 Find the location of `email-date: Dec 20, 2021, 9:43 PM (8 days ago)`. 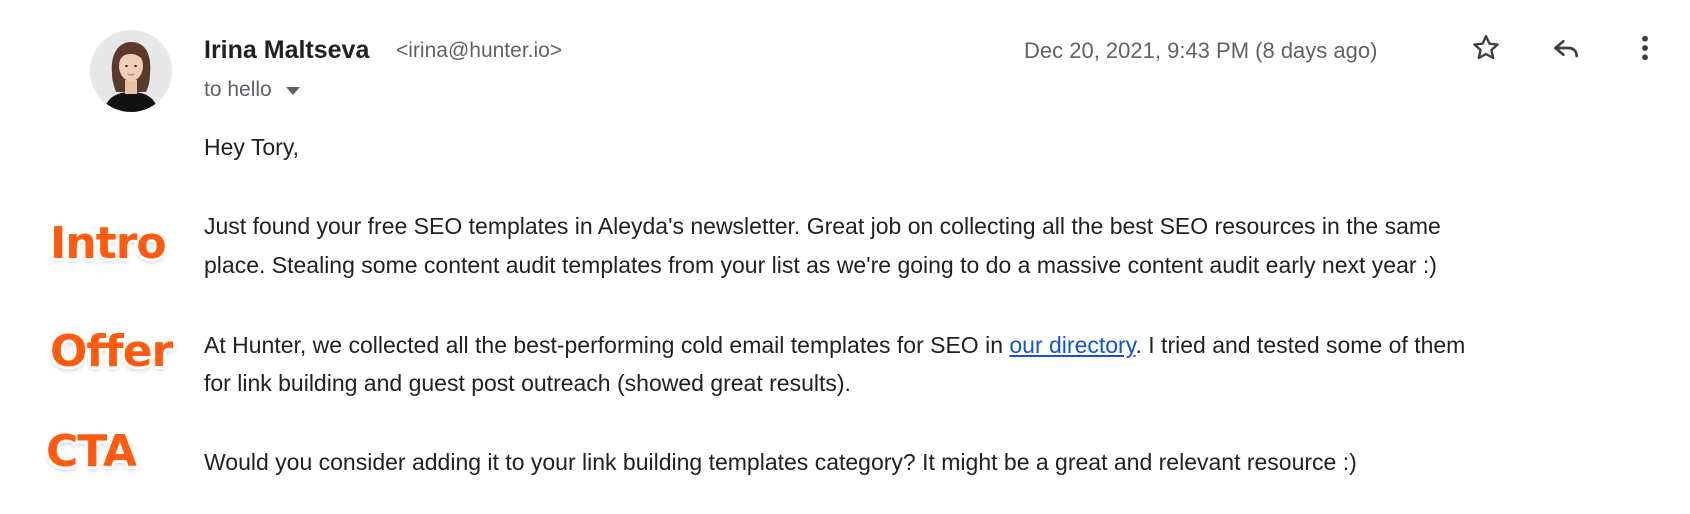

email-date: Dec 20, 2021, 9:43 PM (8 days ago) is located at coordinates (1201, 50).